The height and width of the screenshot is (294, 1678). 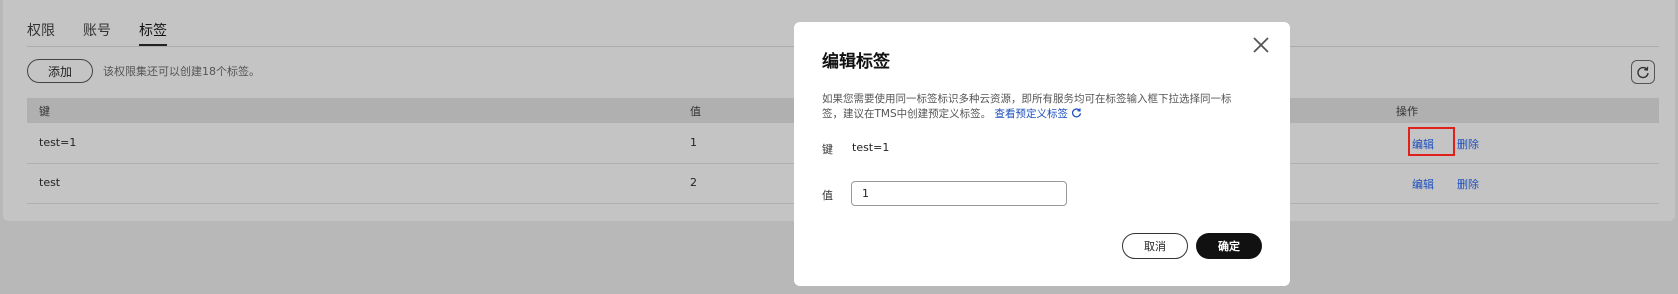 What do you see at coordinates (1431, 141) in the screenshot?
I see `edit-highlight-box` at bounding box center [1431, 141].